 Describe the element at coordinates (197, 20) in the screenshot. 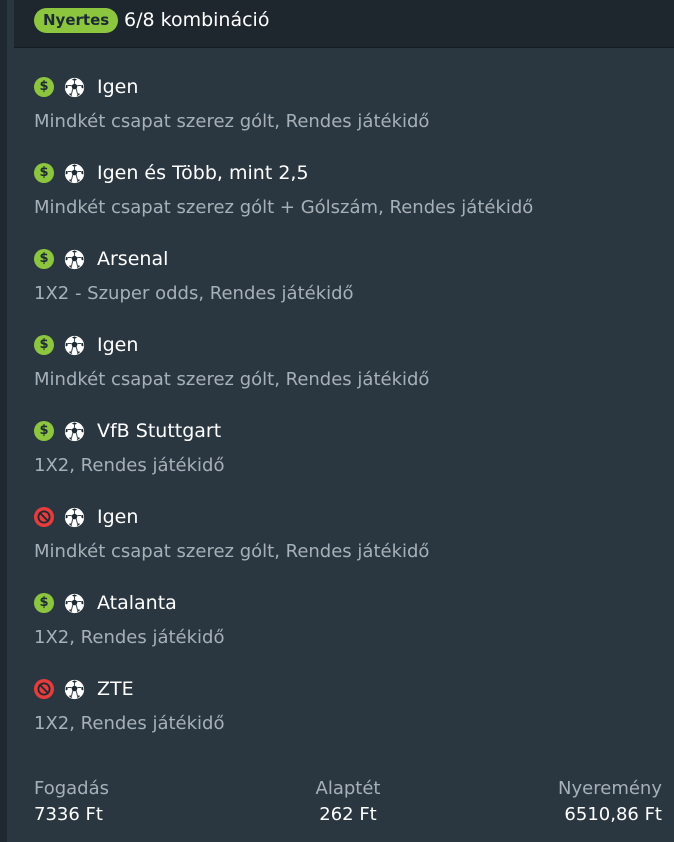

I see `combination-label: 6/8 kombináció` at that location.